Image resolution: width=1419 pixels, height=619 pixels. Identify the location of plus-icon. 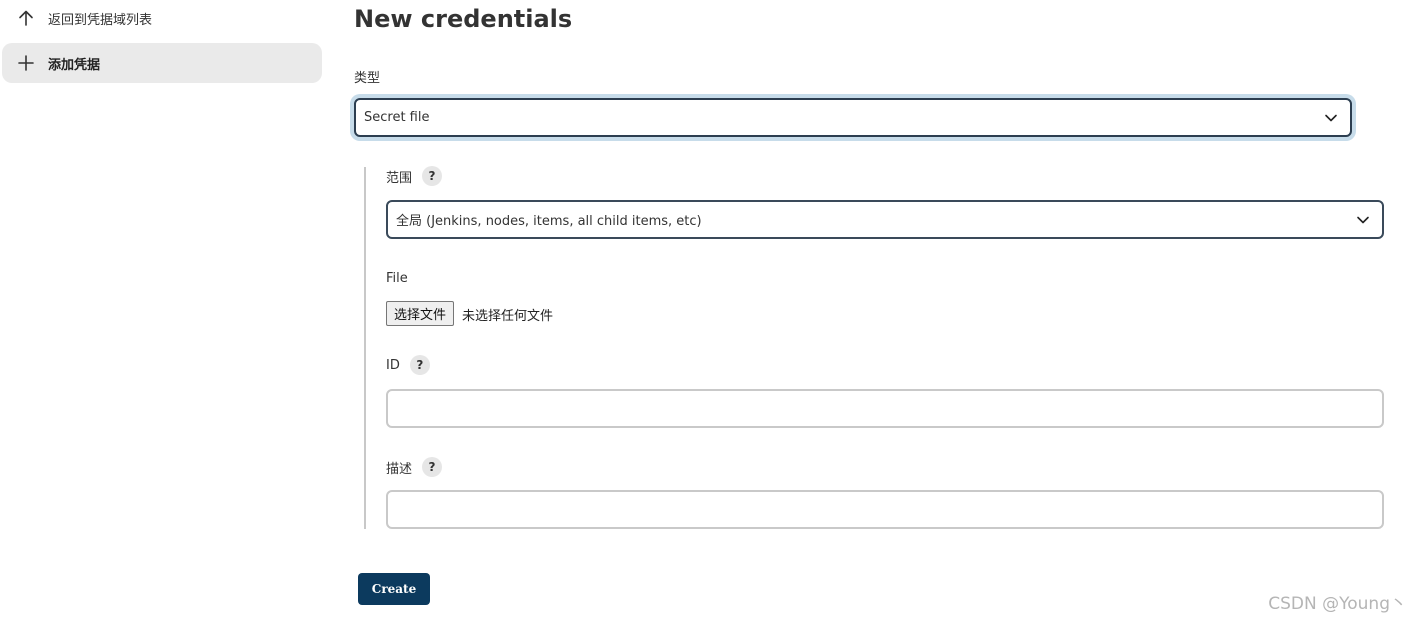
(26, 63).